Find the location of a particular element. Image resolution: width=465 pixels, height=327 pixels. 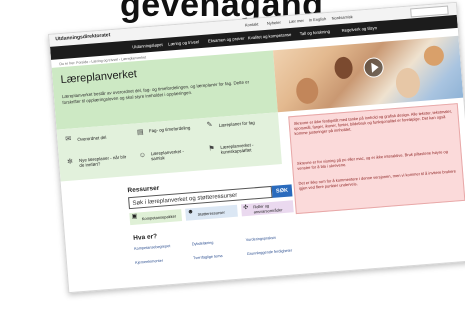

link-grunnleggende-ferdigheter: Grunnleggende ferdigheter is located at coordinates (270, 253).